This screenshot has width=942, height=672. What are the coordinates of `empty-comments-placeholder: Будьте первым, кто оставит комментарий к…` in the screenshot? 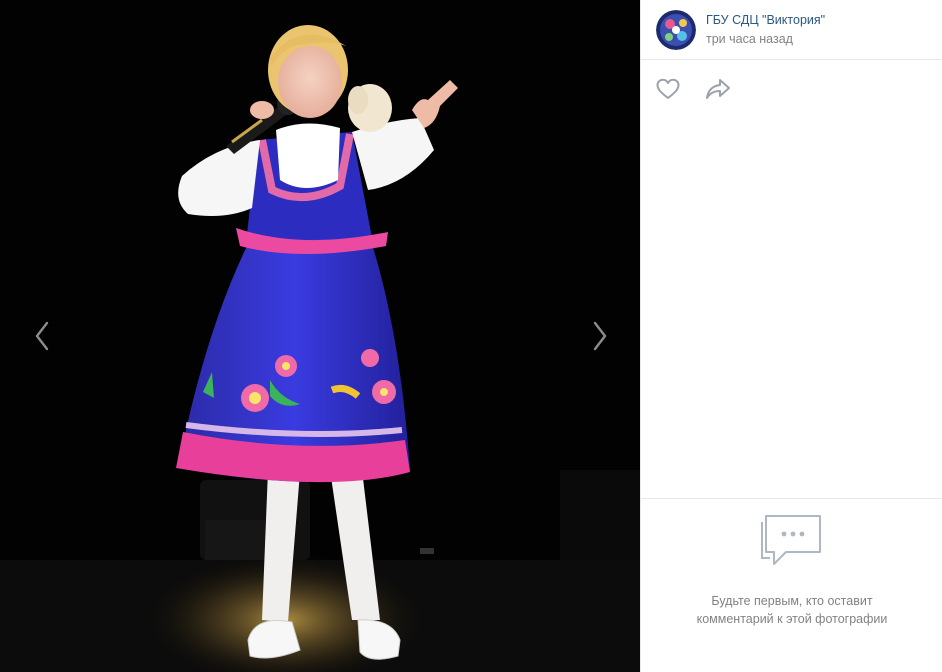 It's located at (791, 570).